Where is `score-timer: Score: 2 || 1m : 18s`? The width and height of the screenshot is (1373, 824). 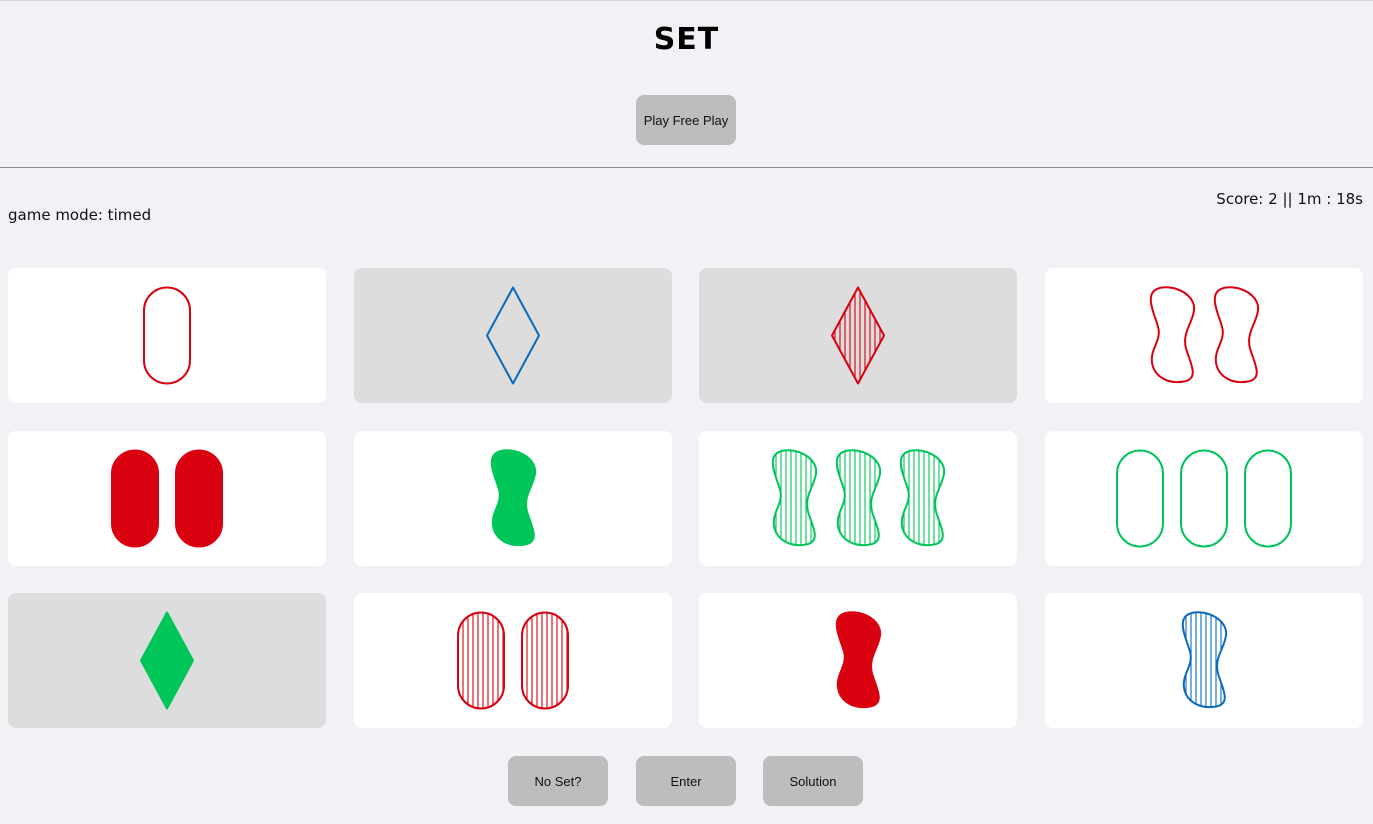 score-timer: Score: 2 || 1m : 18s is located at coordinates (1289, 199).